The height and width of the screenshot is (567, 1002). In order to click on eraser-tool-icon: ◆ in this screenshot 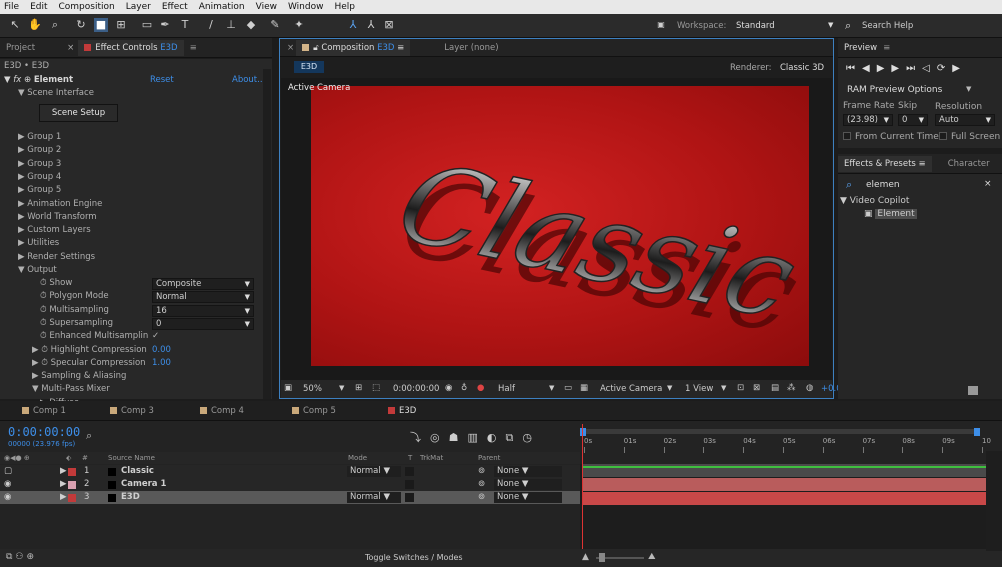, I will do `click(251, 25)`.